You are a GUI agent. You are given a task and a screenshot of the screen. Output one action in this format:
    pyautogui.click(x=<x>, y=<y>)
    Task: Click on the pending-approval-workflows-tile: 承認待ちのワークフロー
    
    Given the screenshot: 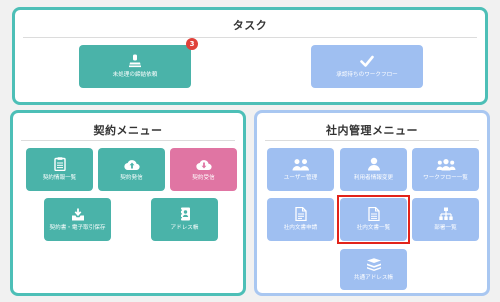 What is the action you would take?
    pyautogui.click(x=367, y=66)
    